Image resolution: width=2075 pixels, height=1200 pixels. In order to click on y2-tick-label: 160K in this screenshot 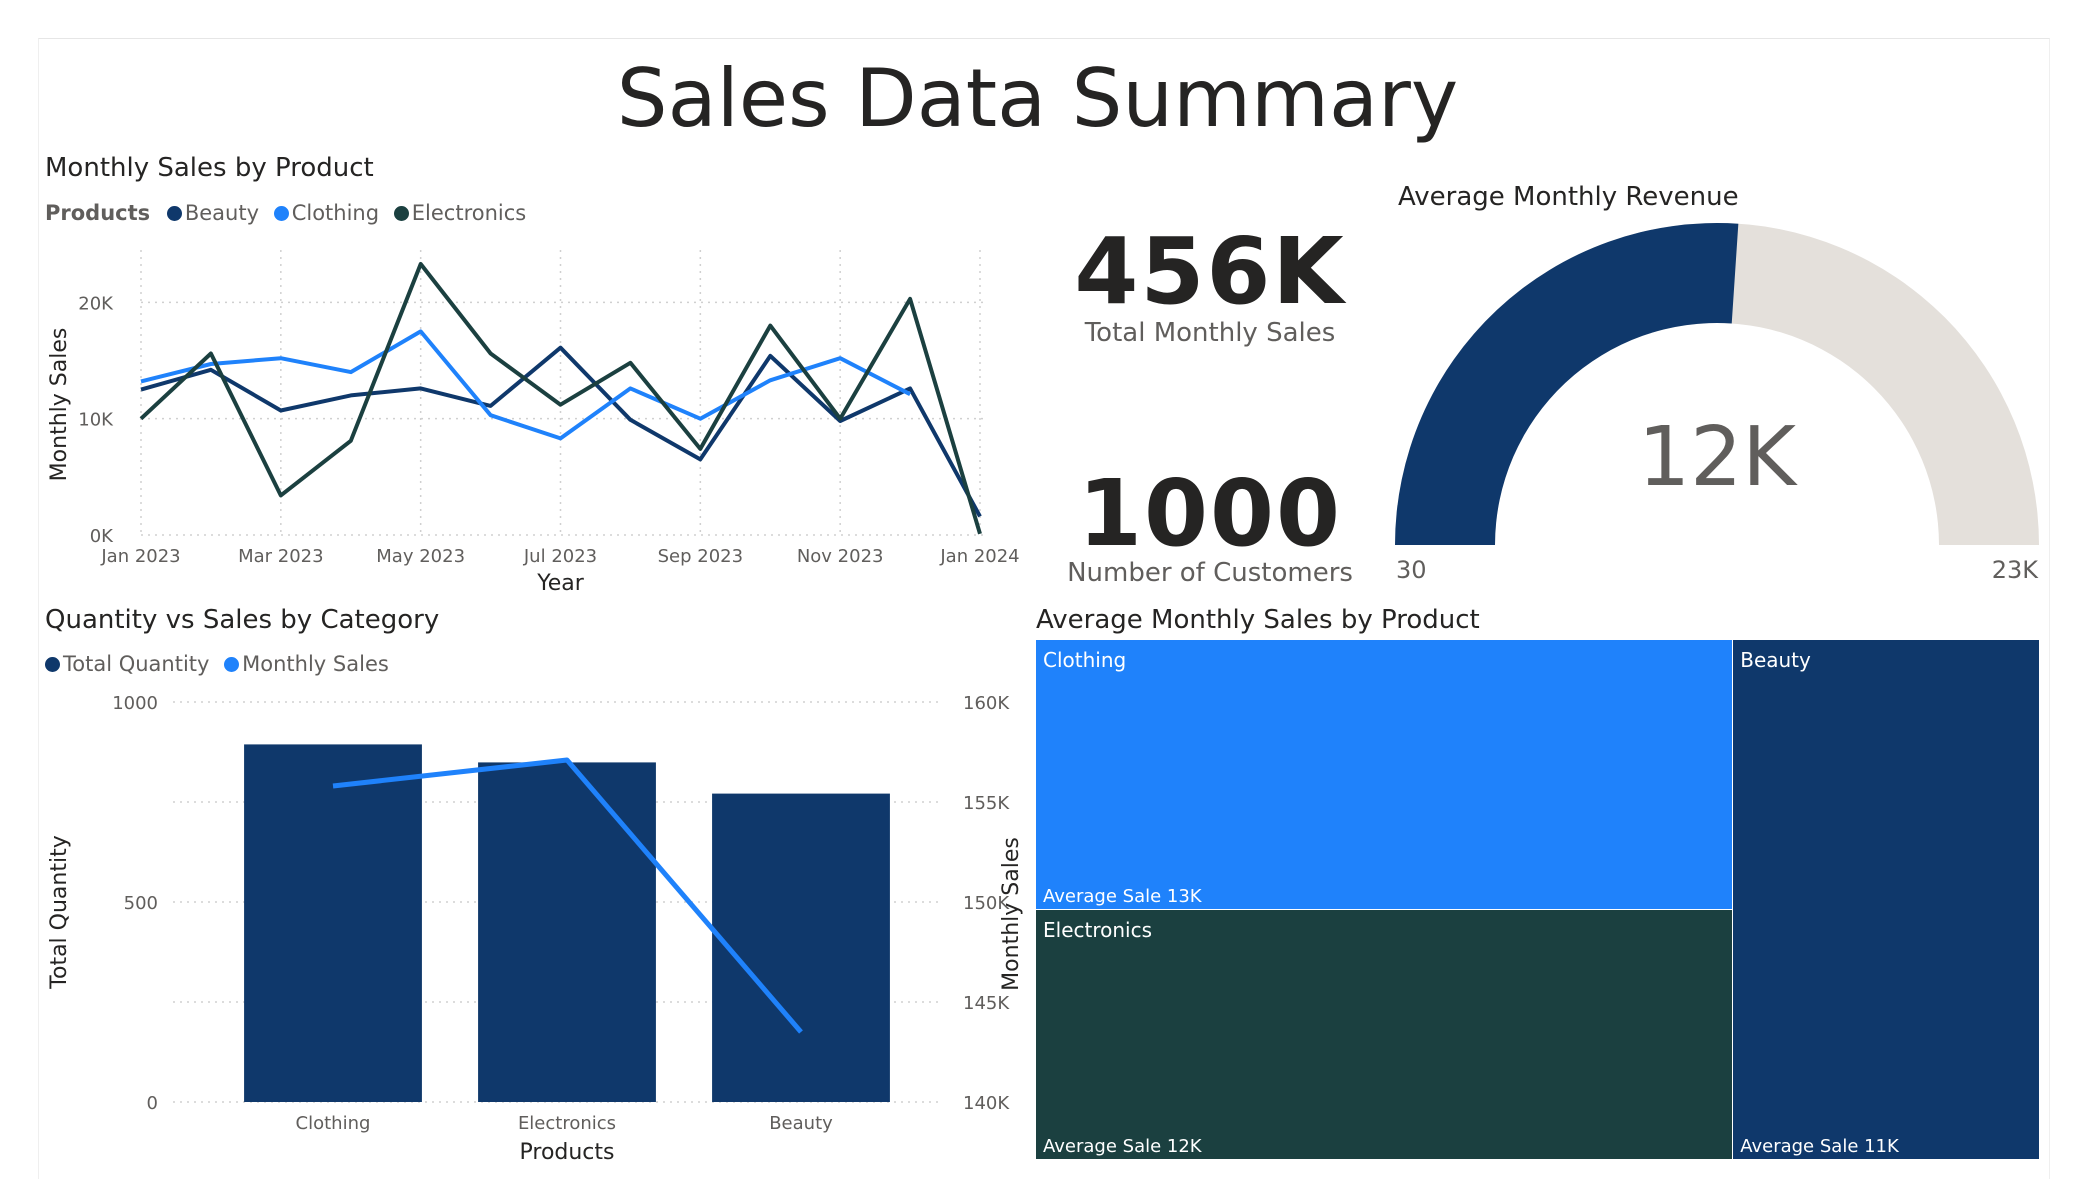, I will do `click(986, 703)`.